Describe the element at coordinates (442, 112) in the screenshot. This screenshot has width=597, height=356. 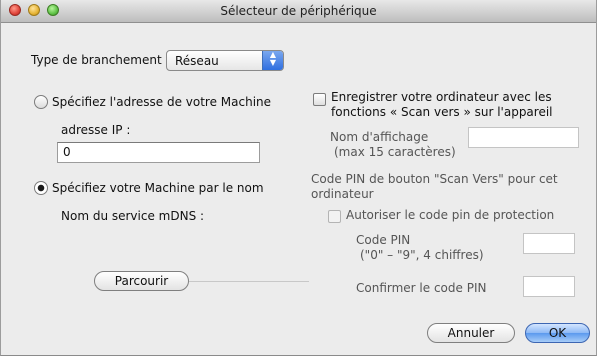
I see `register-label-line2: fonctions « Scan vers » sur l'appareil` at that location.